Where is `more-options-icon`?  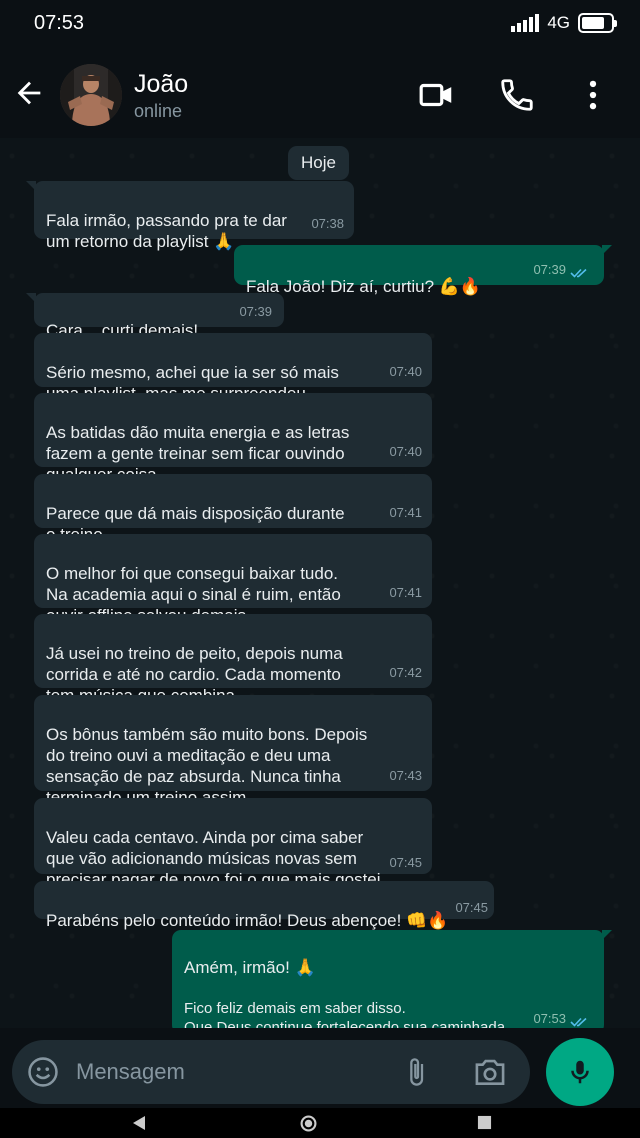 more-options-icon is located at coordinates (593, 95).